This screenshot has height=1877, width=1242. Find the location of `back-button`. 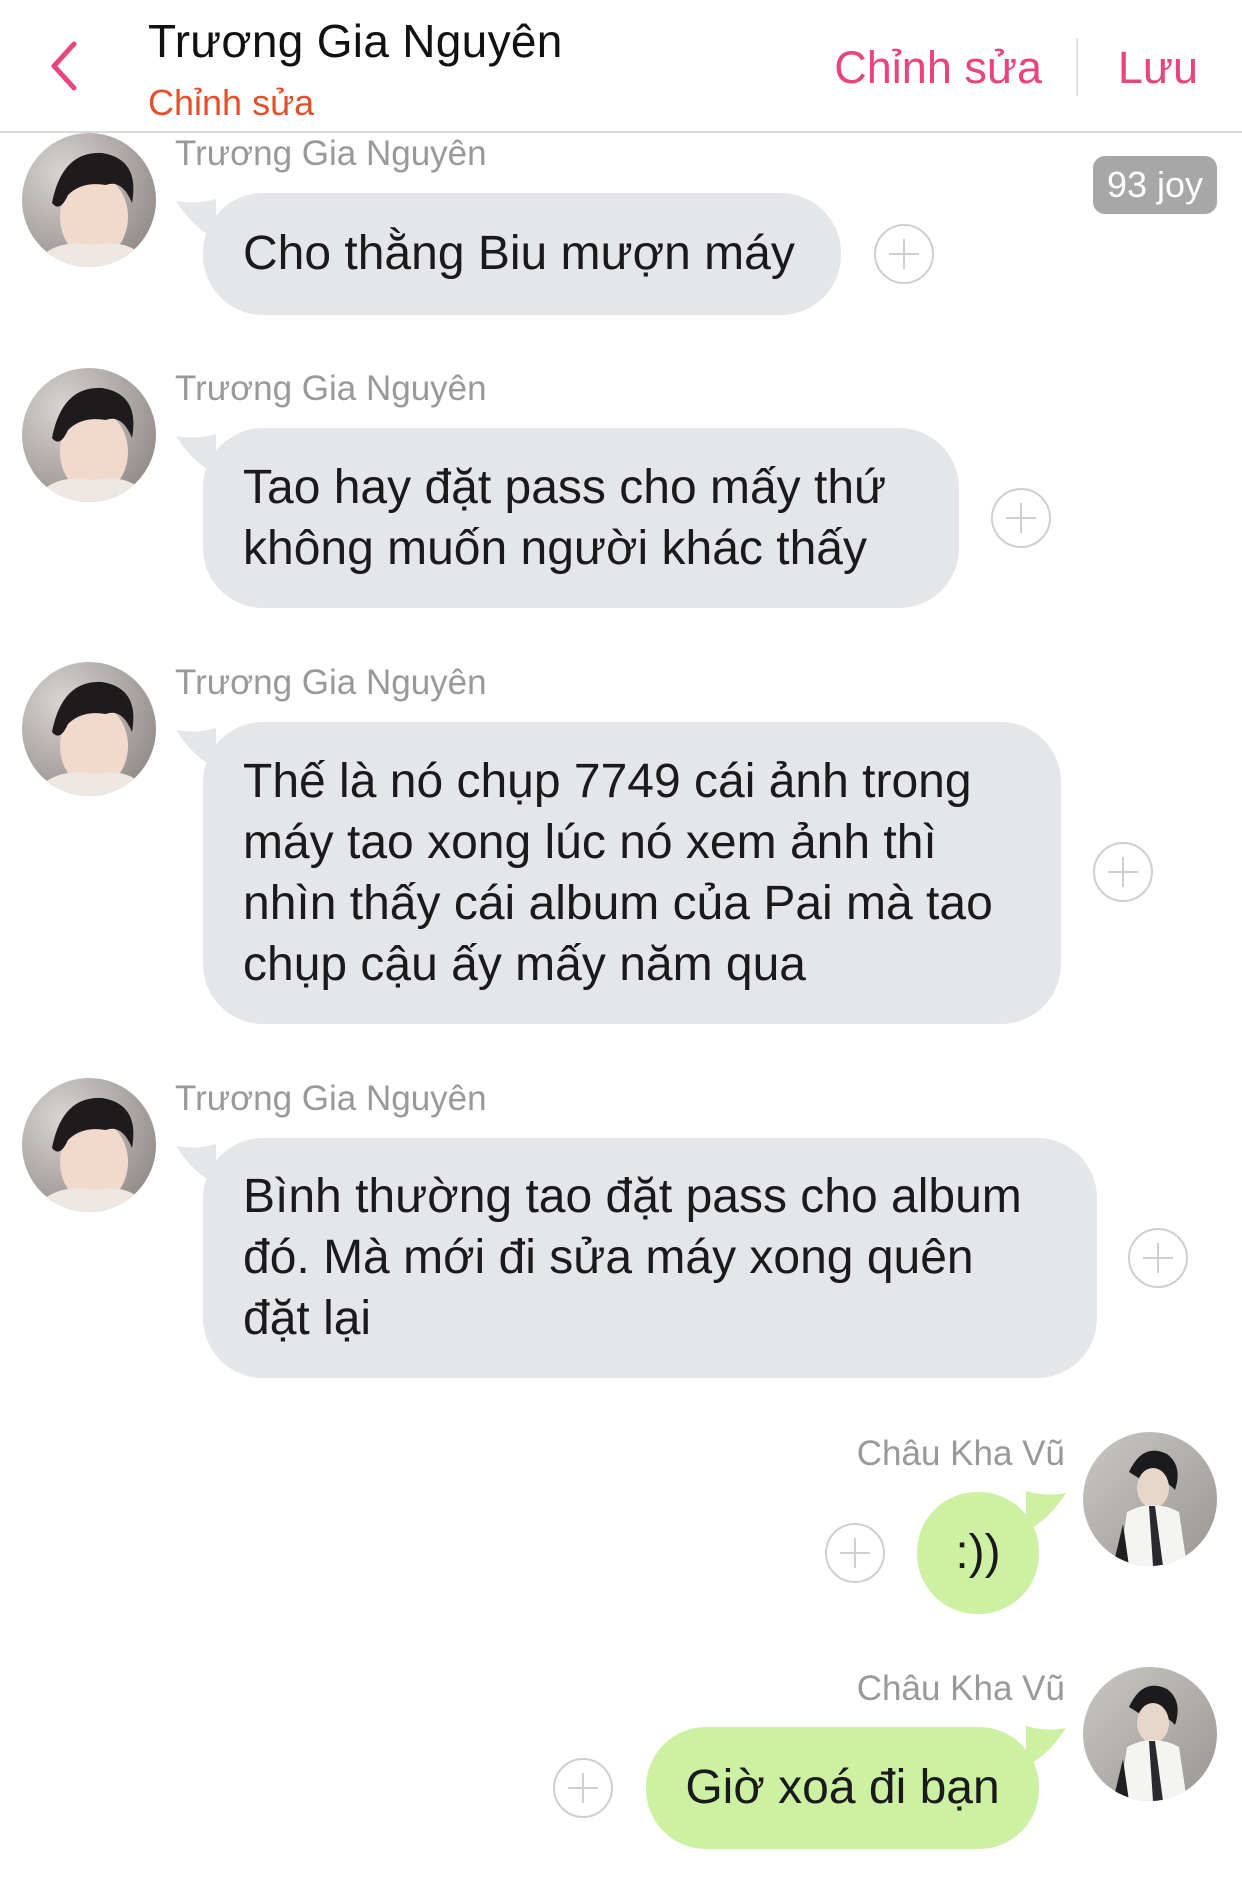

back-button is located at coordinates (65, 66).